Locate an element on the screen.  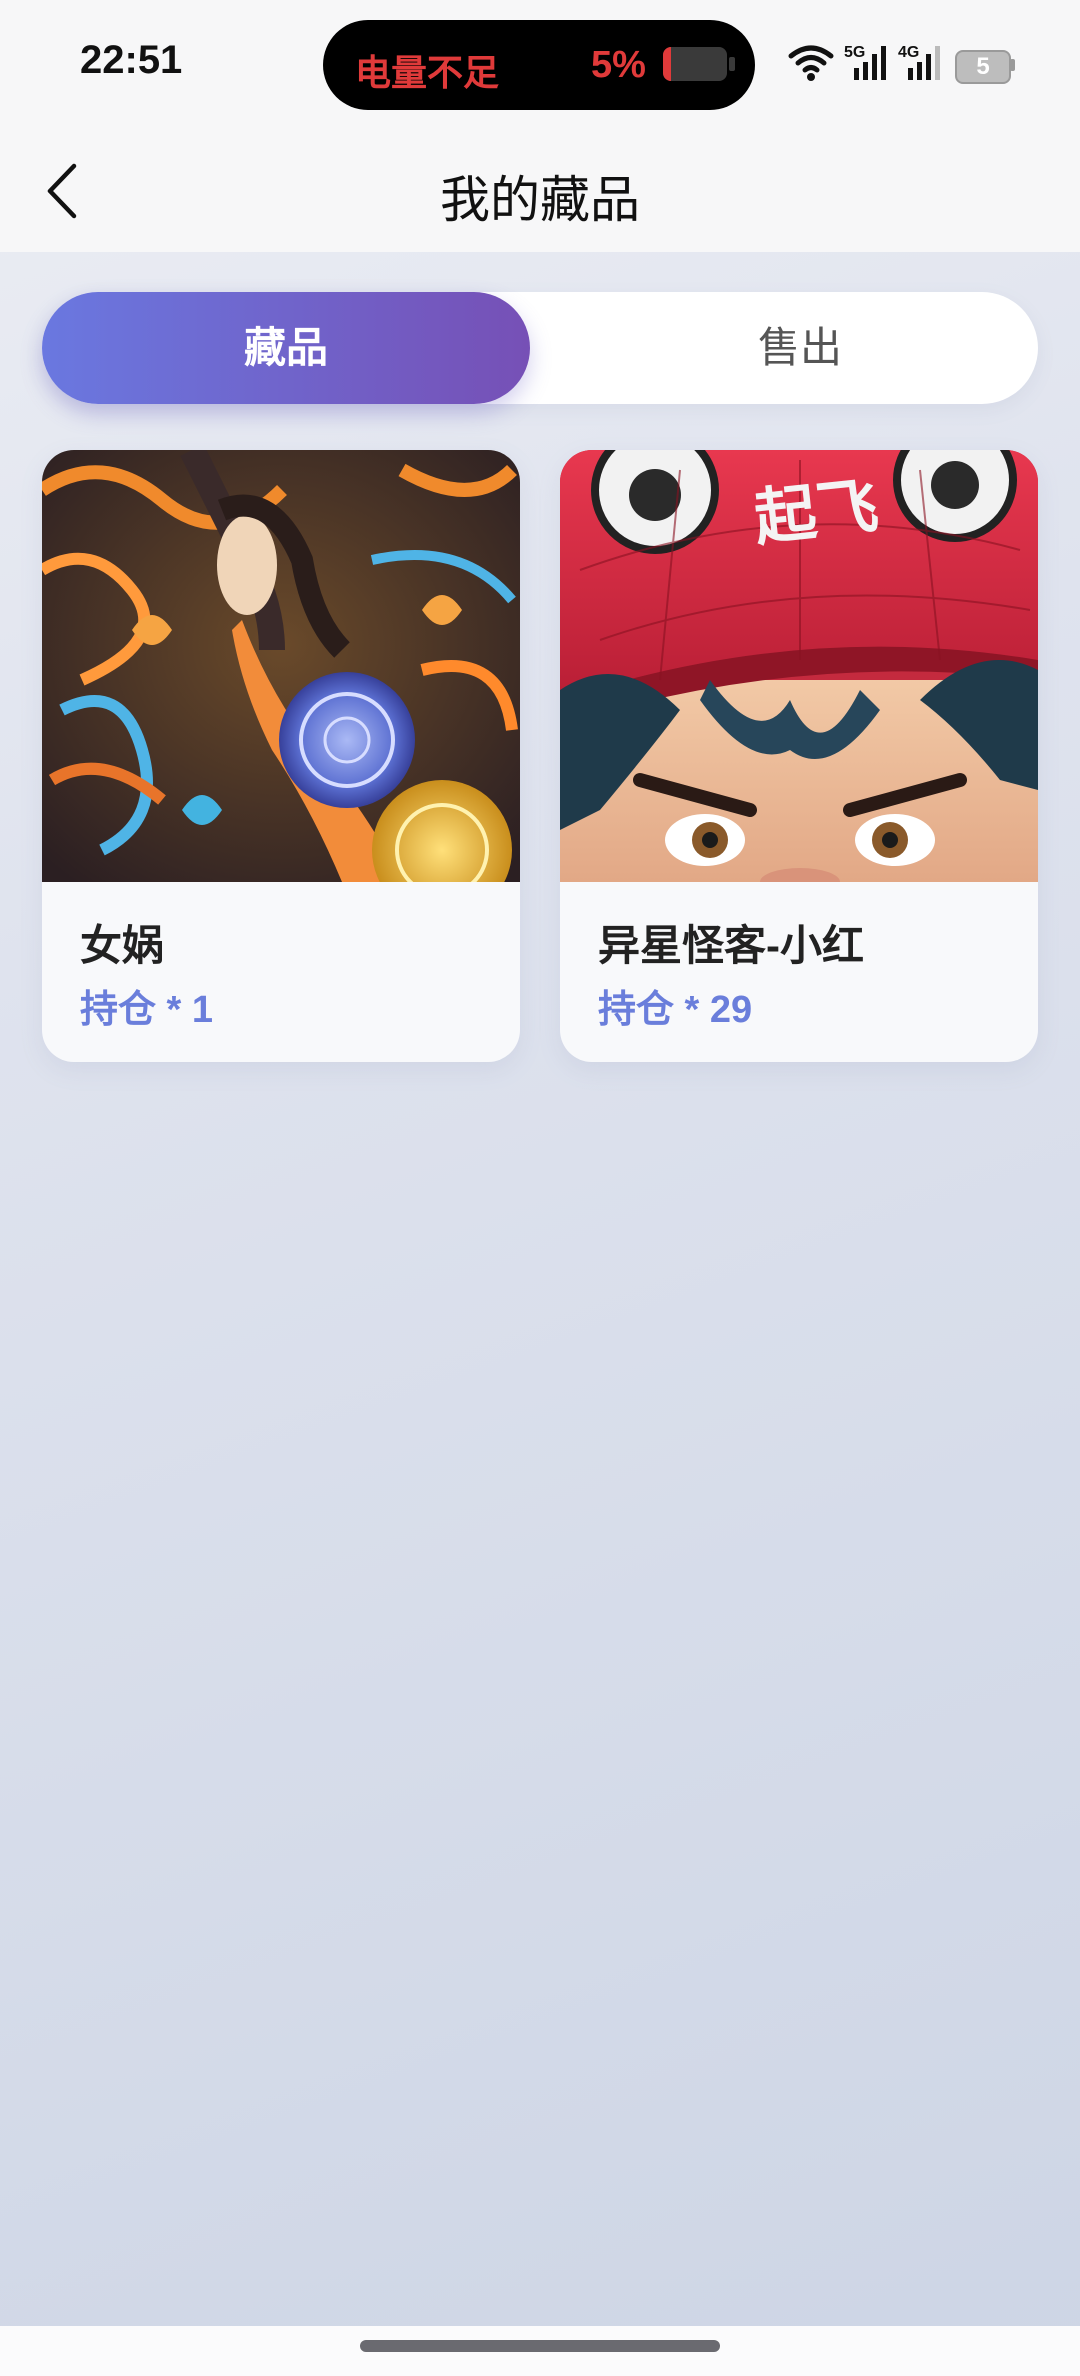
holding-count: 持仓 * 29 is located at coordinates (675, 1010).